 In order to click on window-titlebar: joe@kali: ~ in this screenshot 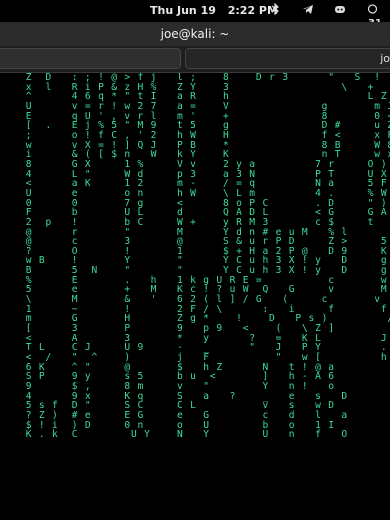, I will do `click(195, 34)`.